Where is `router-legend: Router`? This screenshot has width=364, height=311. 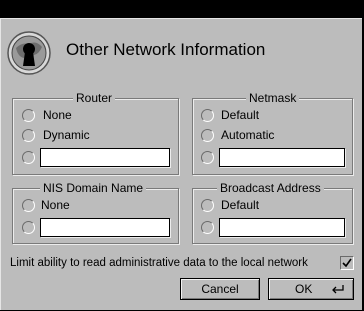 router-legend: Router is located at coordinates (94, 98).